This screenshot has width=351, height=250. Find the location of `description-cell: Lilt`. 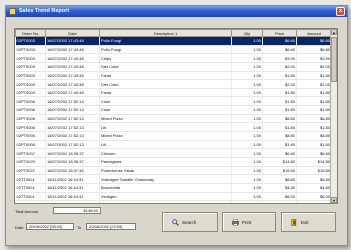

description-cell: Lilt is located at coordinates (165, 127).